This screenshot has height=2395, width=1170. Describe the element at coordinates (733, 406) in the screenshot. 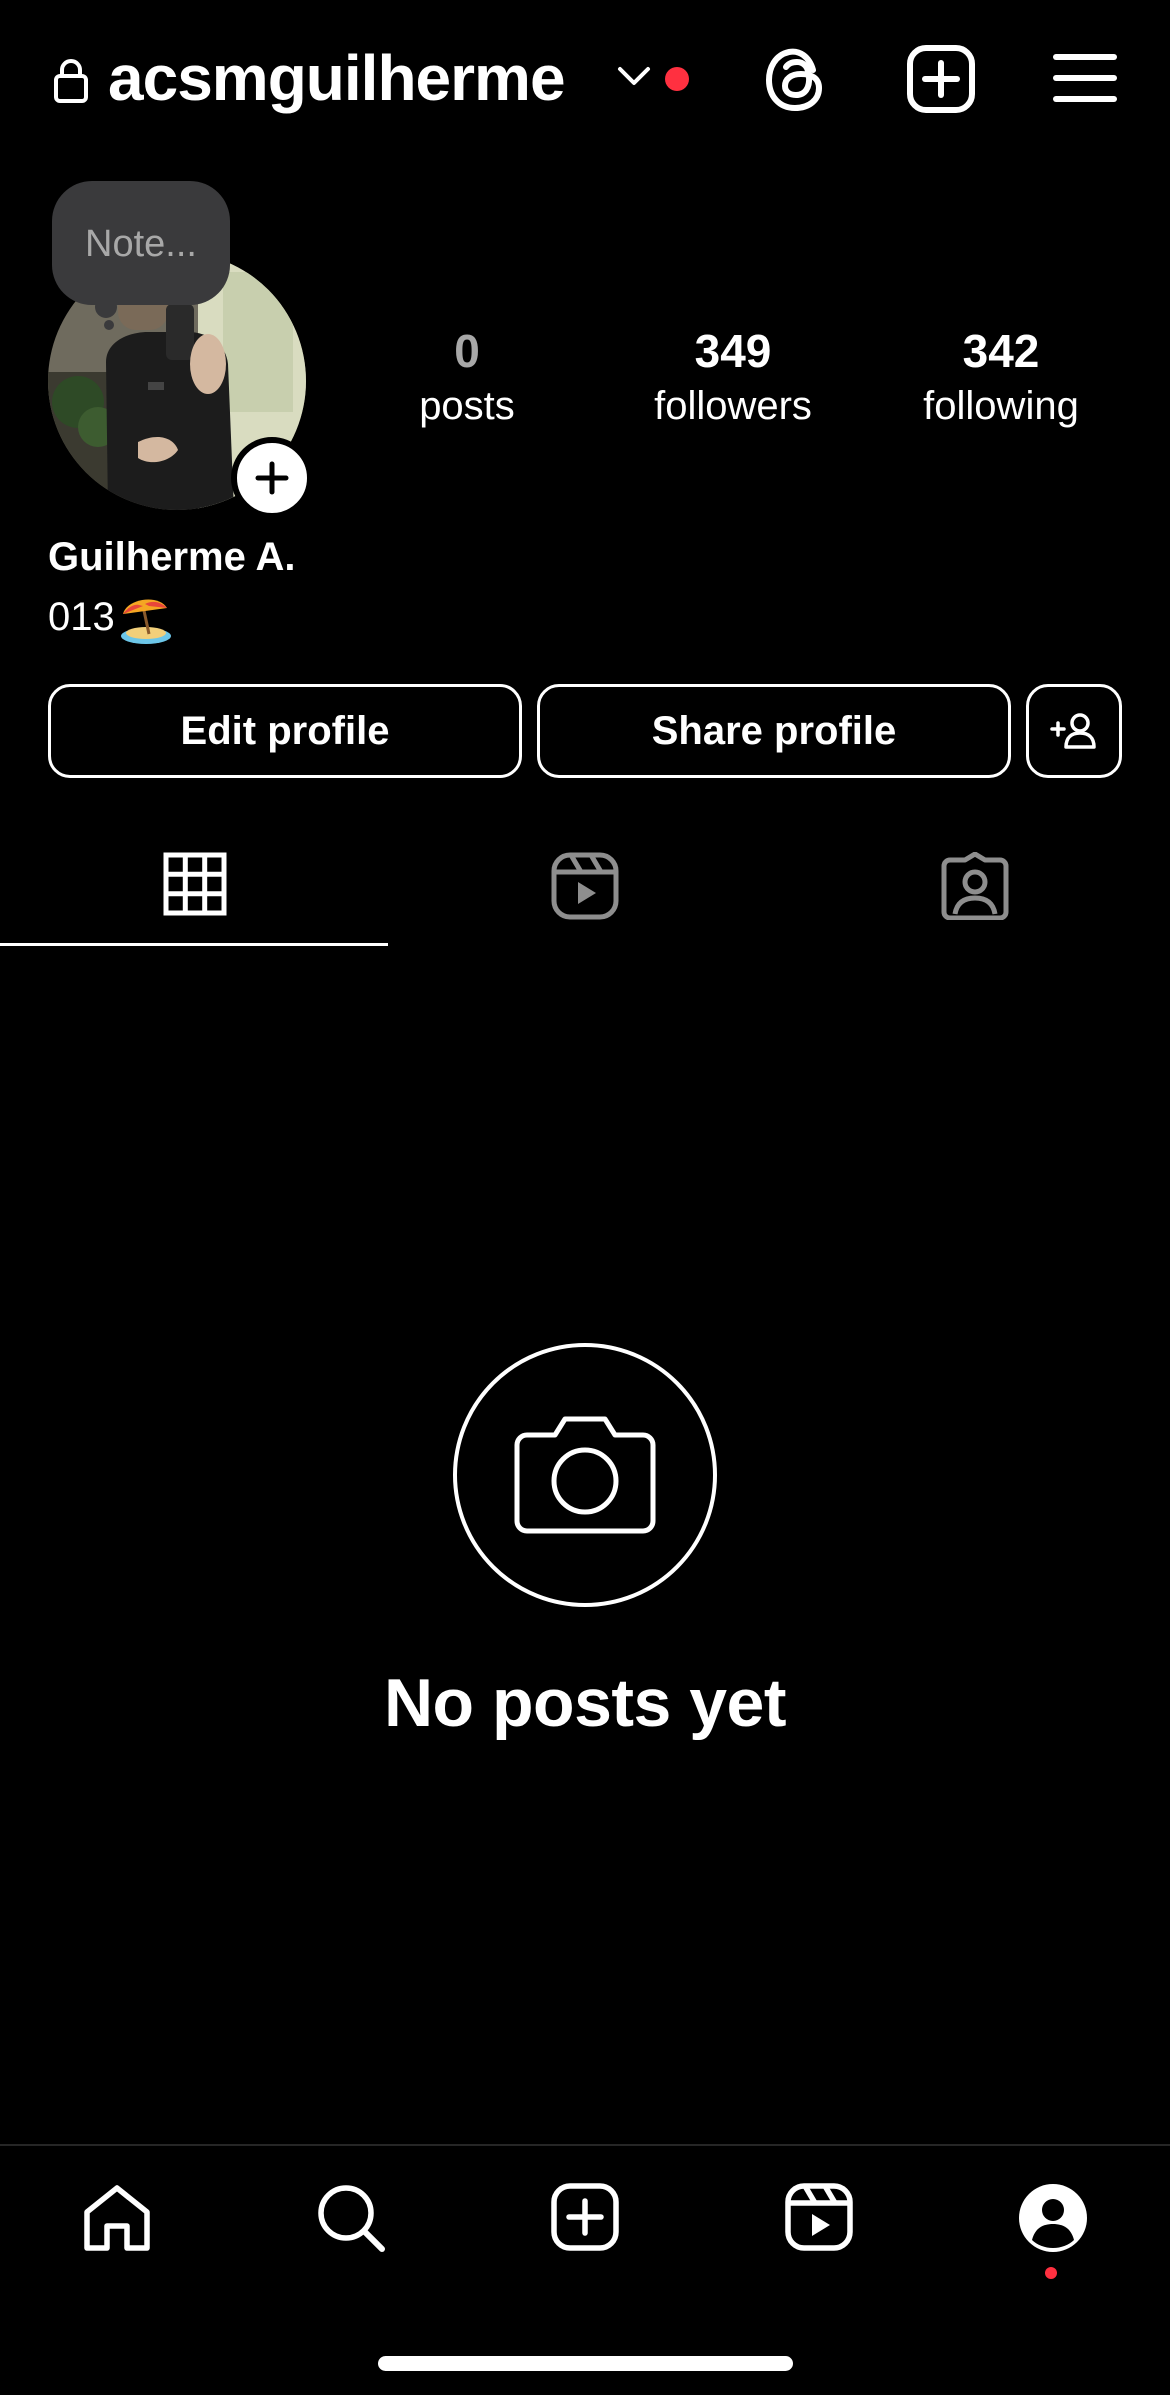

I see `followers-count-label: followers` at that location.